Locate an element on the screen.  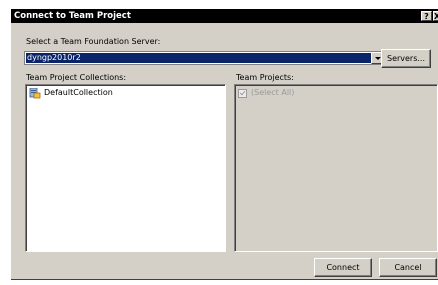
list-item: DefaultCollection is located at coordinates (86, 93).